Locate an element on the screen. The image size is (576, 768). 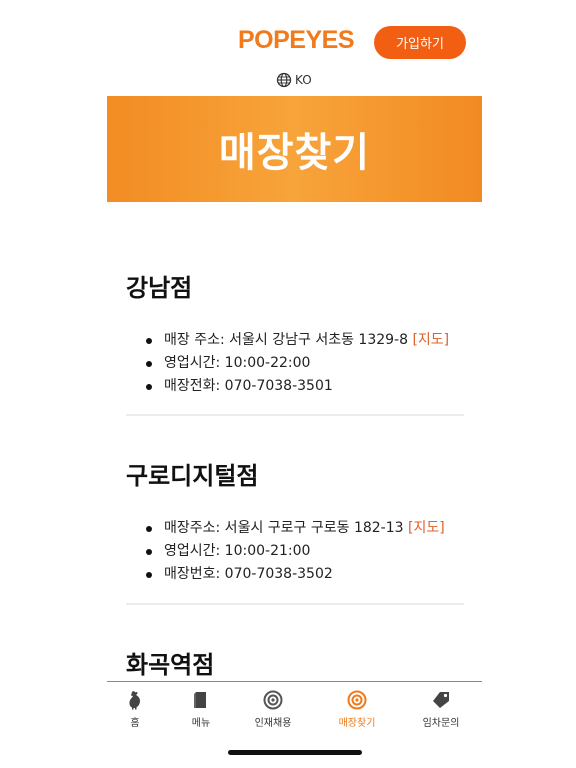
page-banner: 매장찾기 is located at coordinates (294, 149).